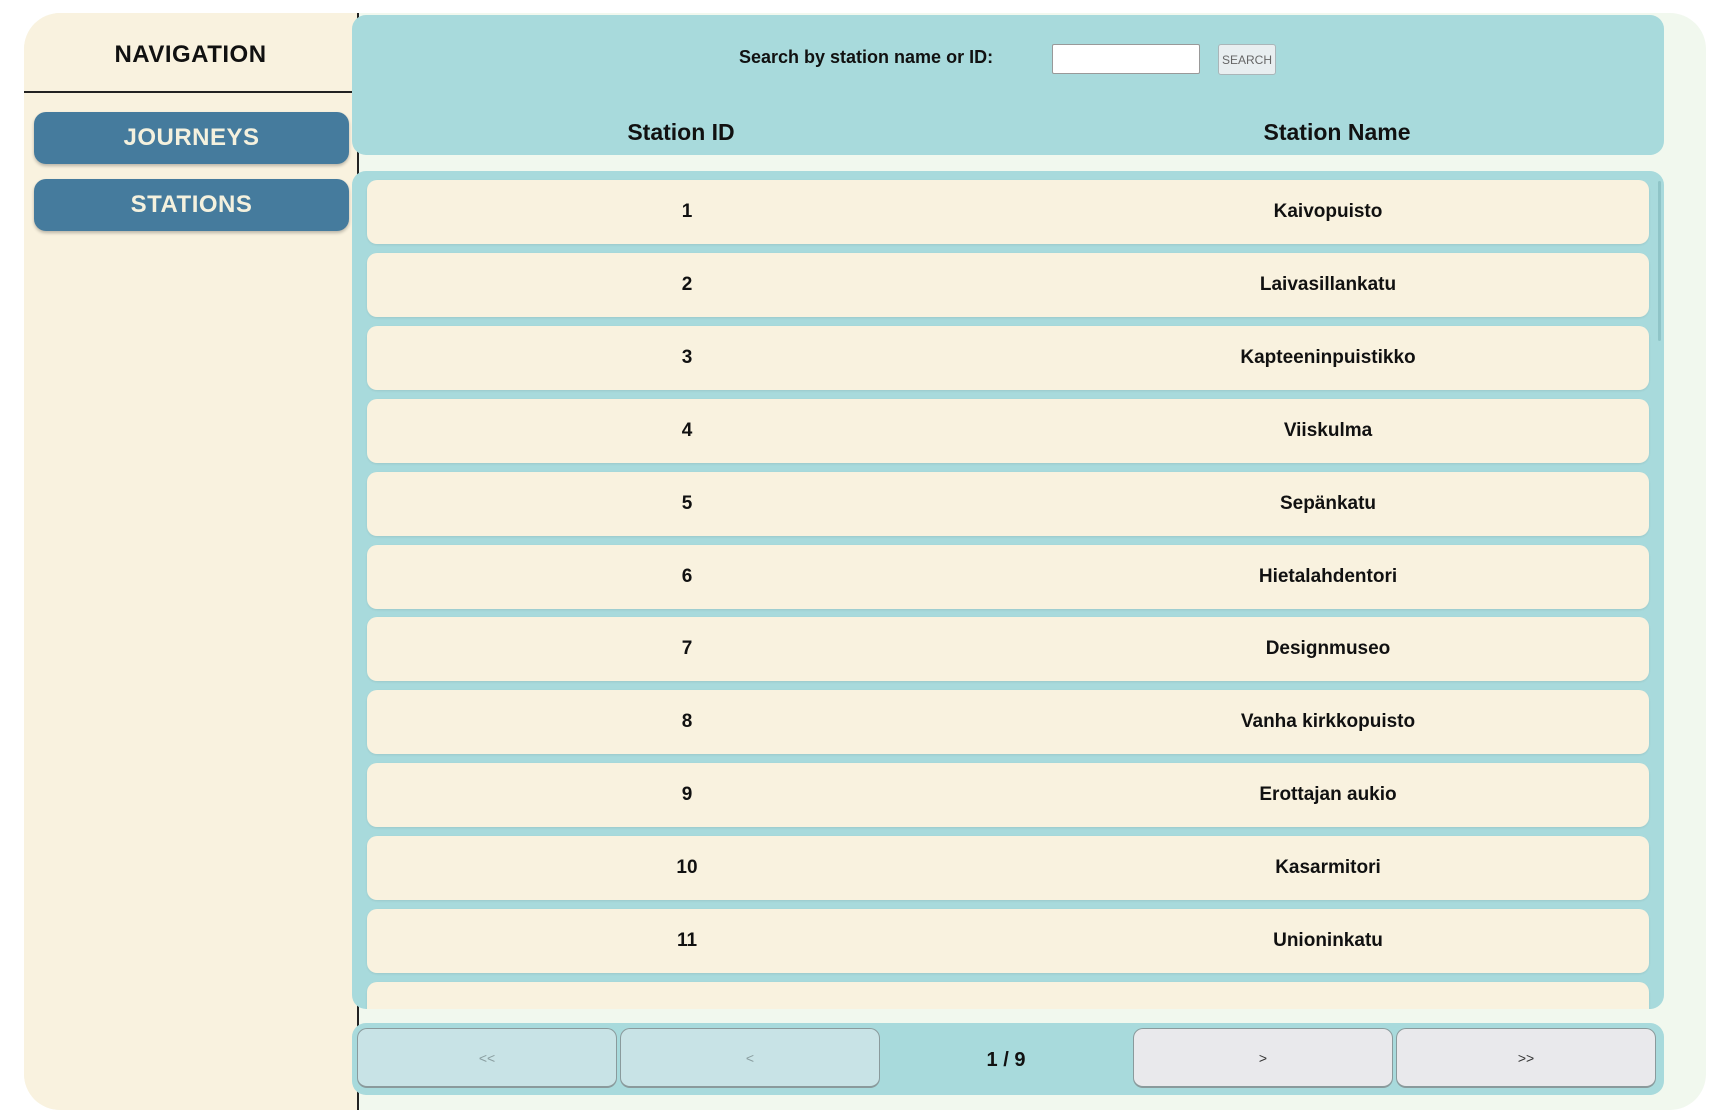  I want to click on scrollbar-thumb, so click(1659, 261).